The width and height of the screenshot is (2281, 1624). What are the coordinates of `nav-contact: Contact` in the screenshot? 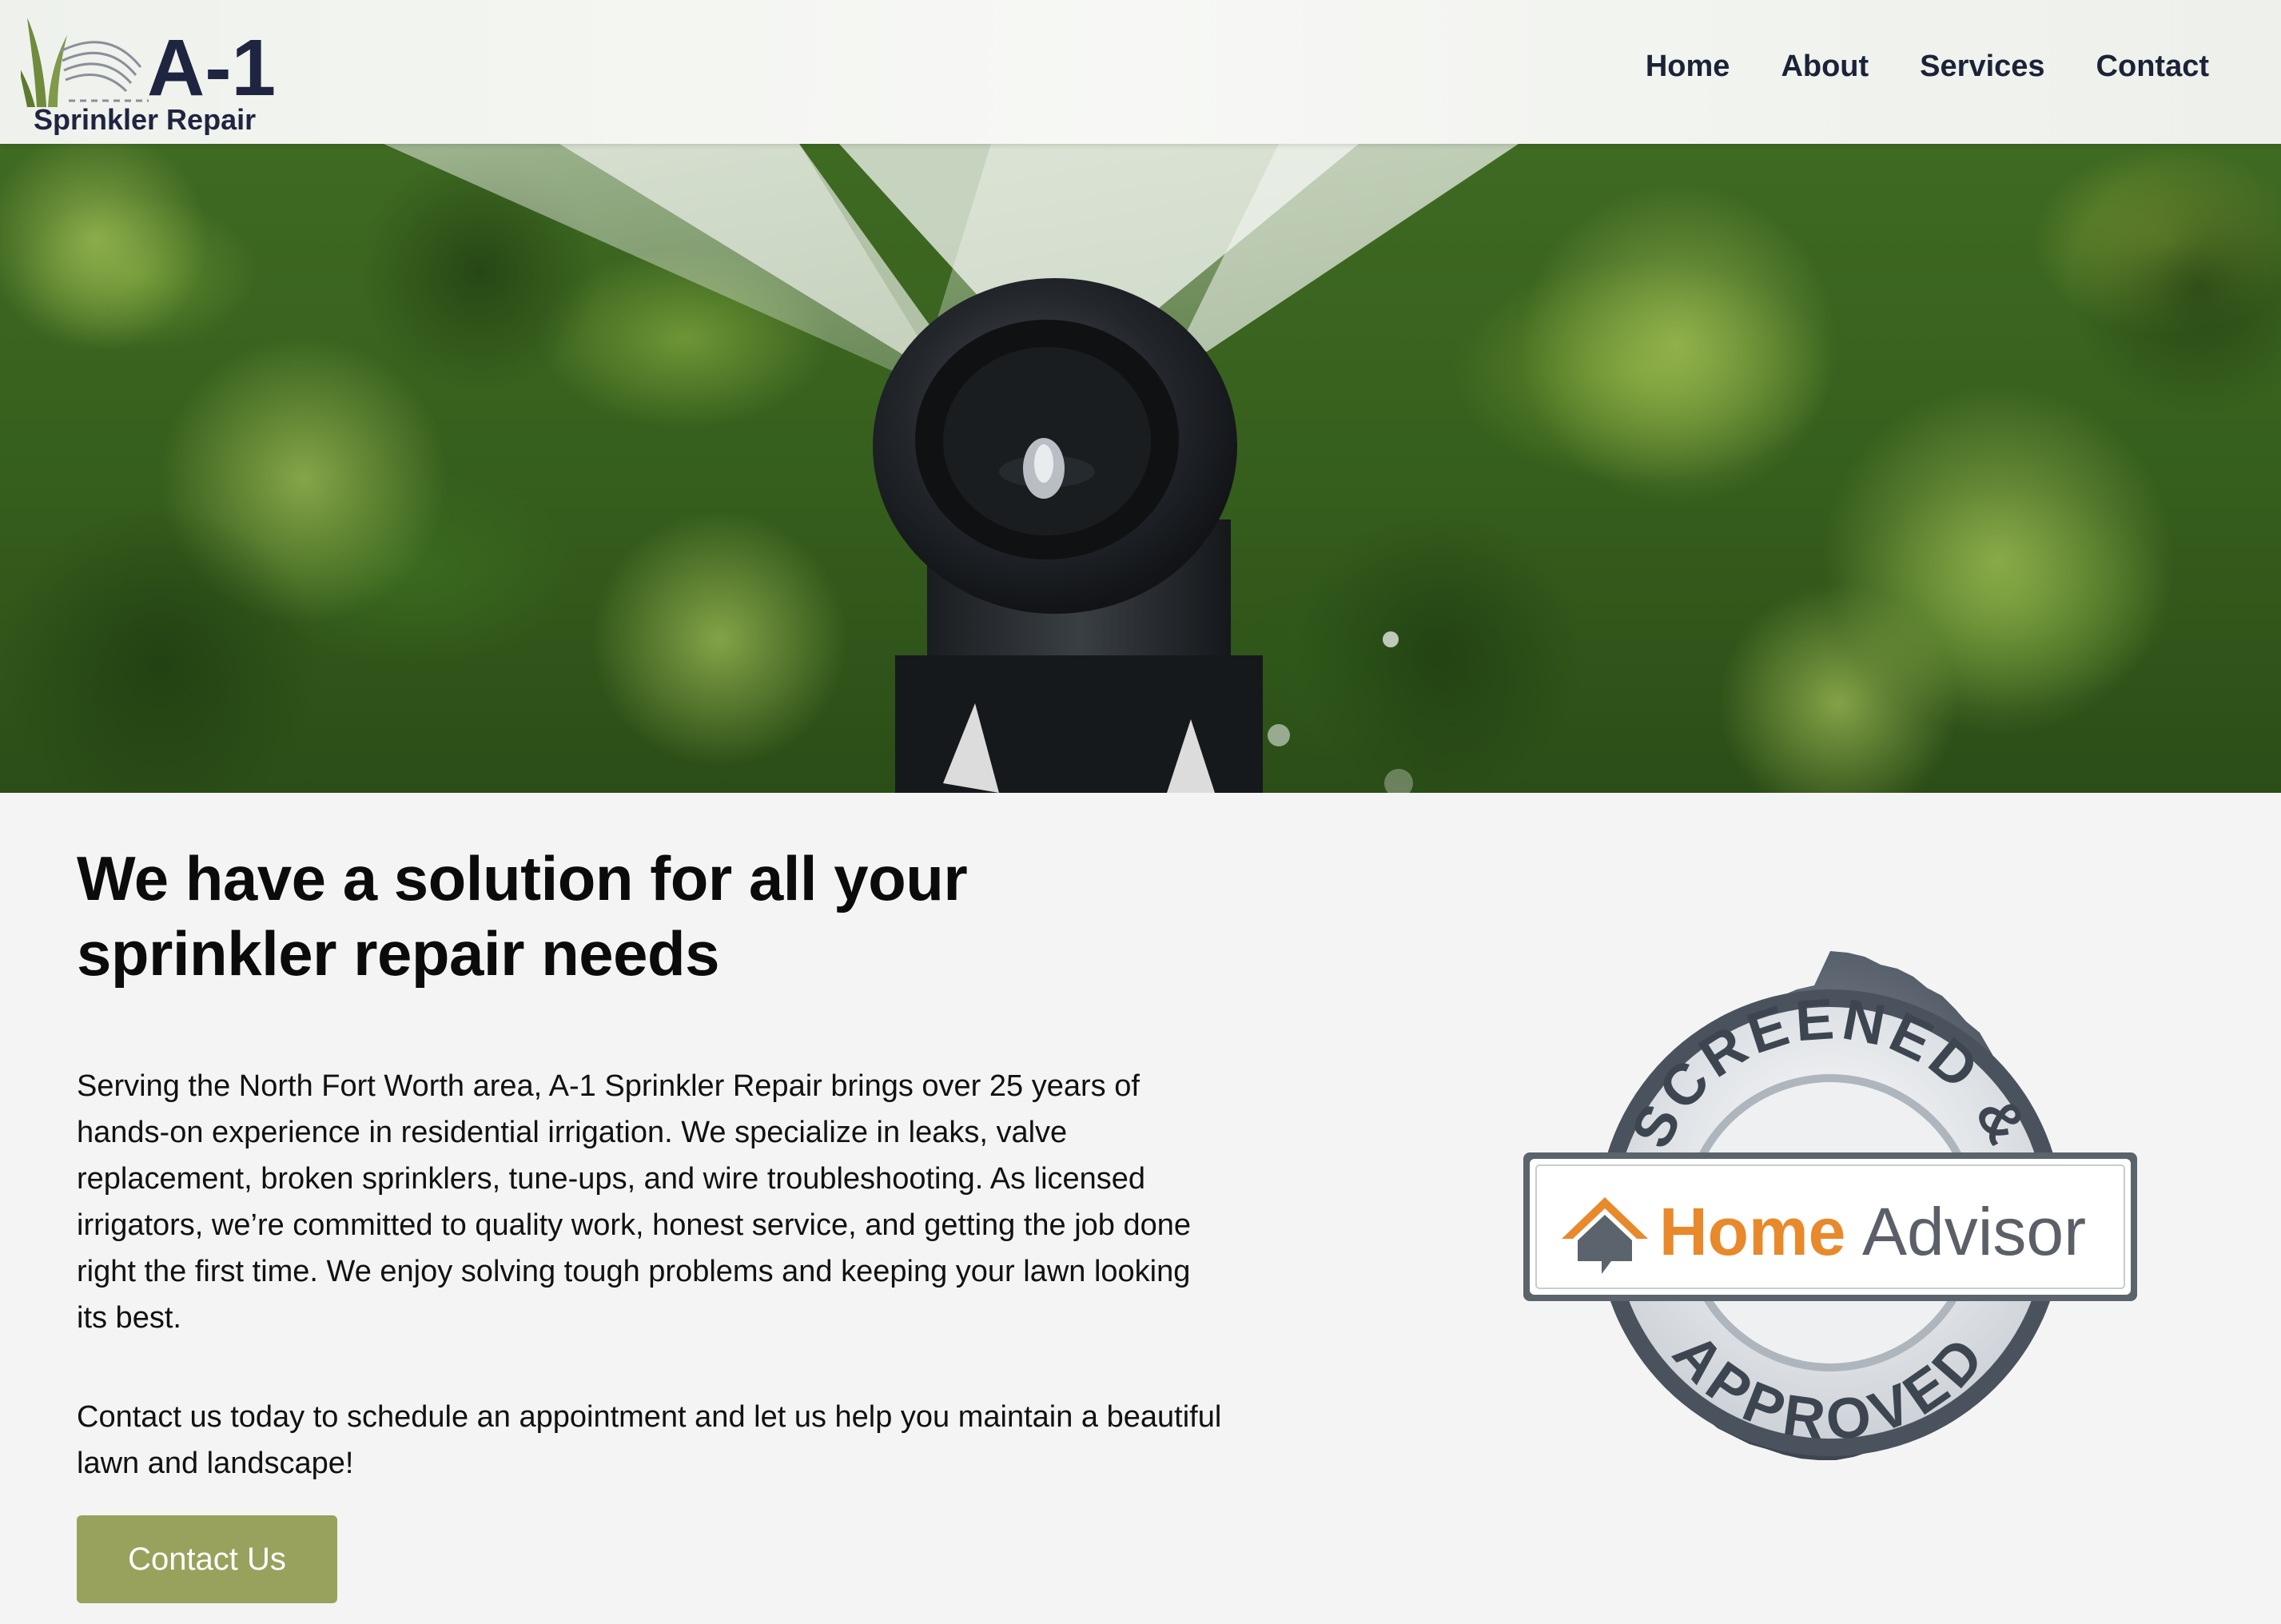 It's located at (2152, 67).